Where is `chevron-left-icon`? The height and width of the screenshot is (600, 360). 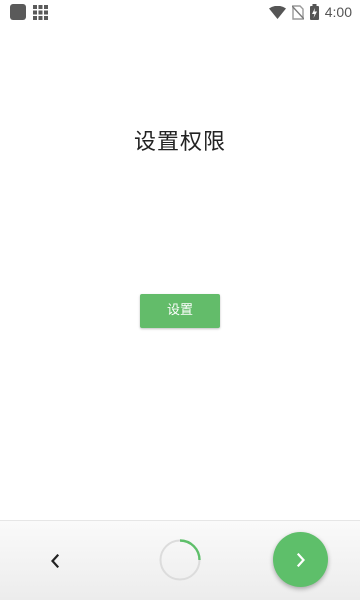
chevron-left-icon is located at coordinates (55, 561).